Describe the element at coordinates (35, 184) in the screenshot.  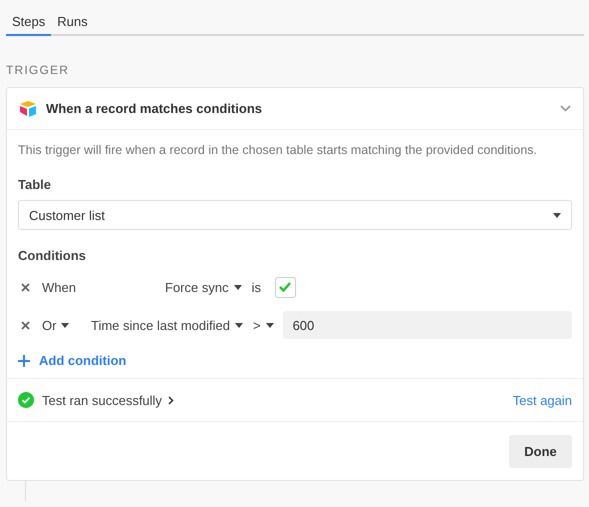
I see `field-label: Table` at that location.